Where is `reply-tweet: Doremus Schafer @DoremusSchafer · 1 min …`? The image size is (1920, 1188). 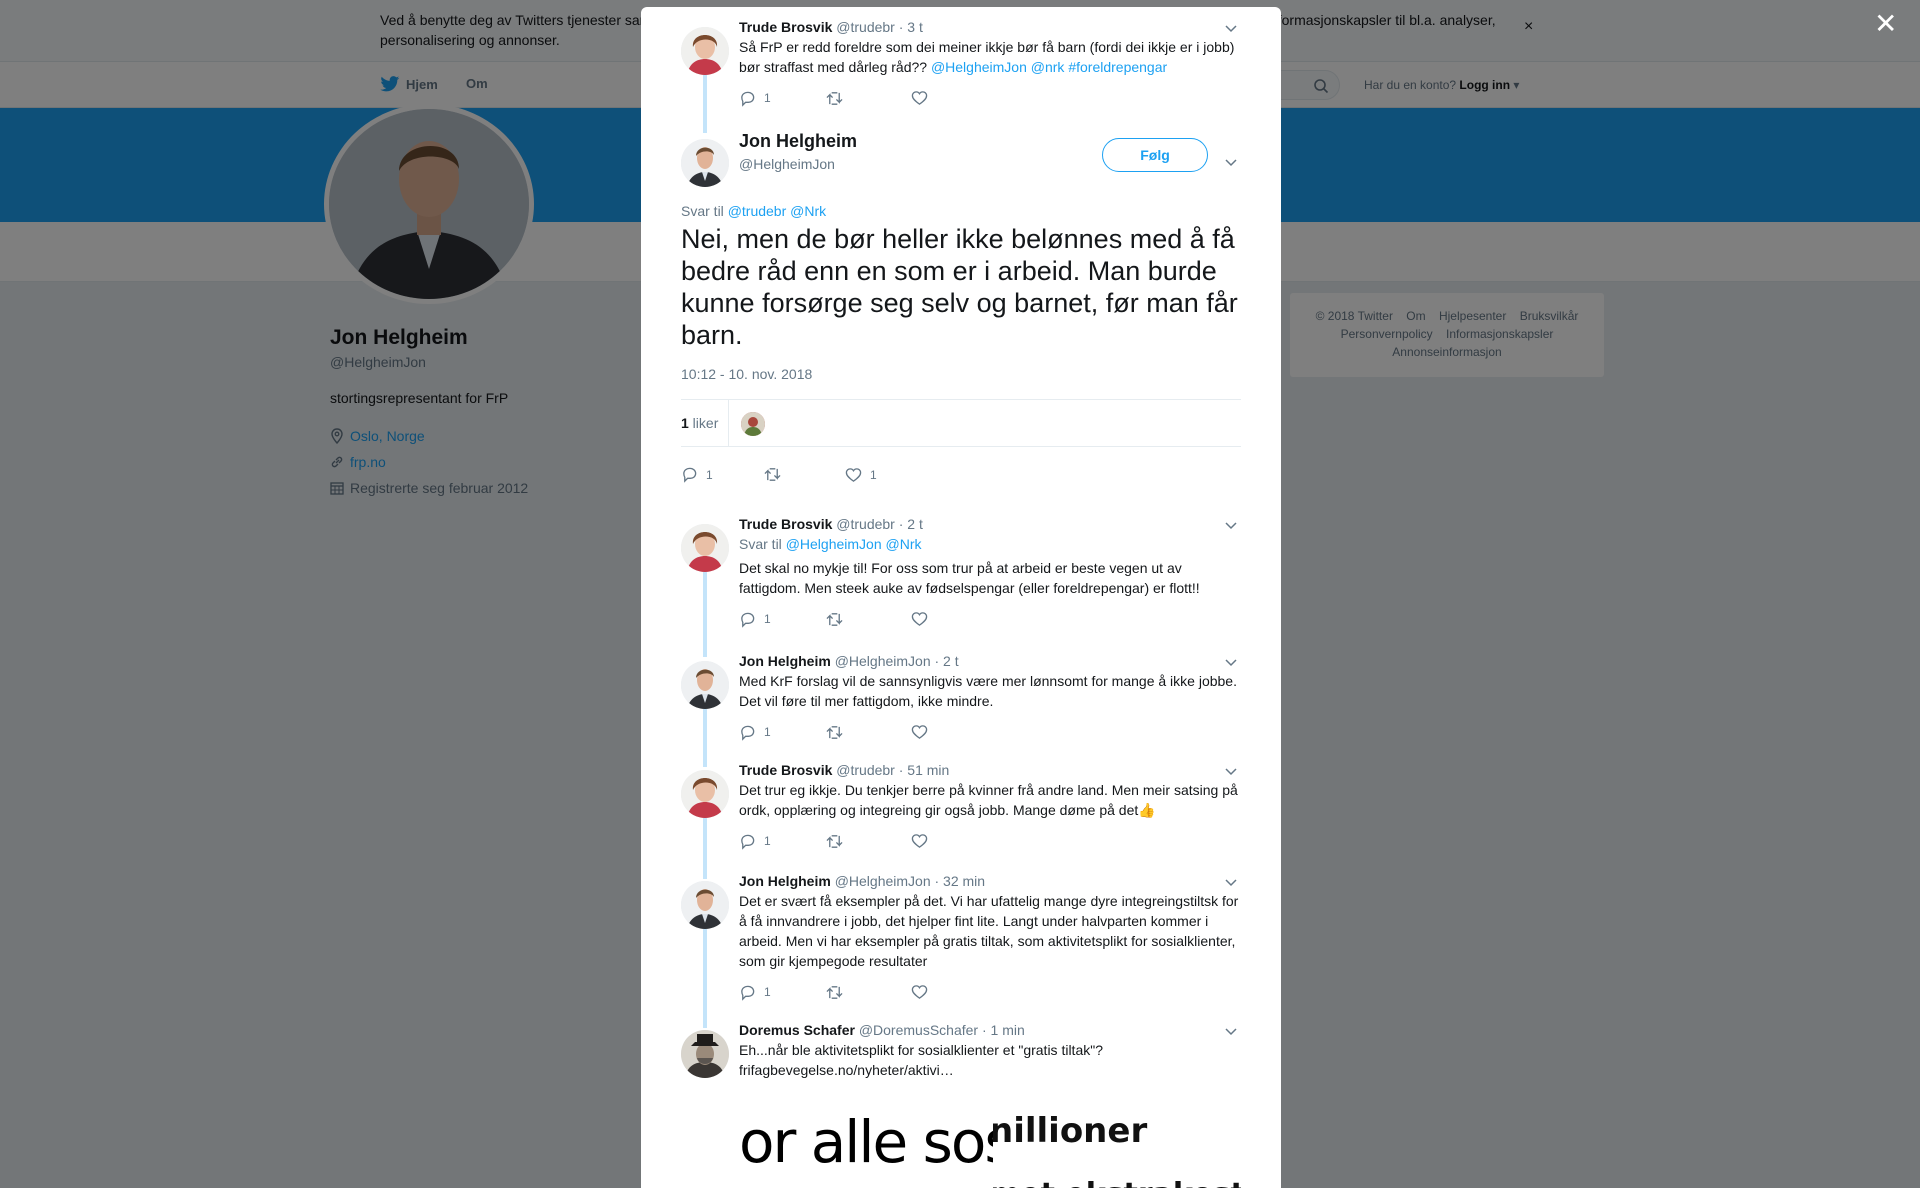 reply-tweet: Doremus Schafer @DoremusSchafer · 1 min … is located at coordinates (961, 1062).